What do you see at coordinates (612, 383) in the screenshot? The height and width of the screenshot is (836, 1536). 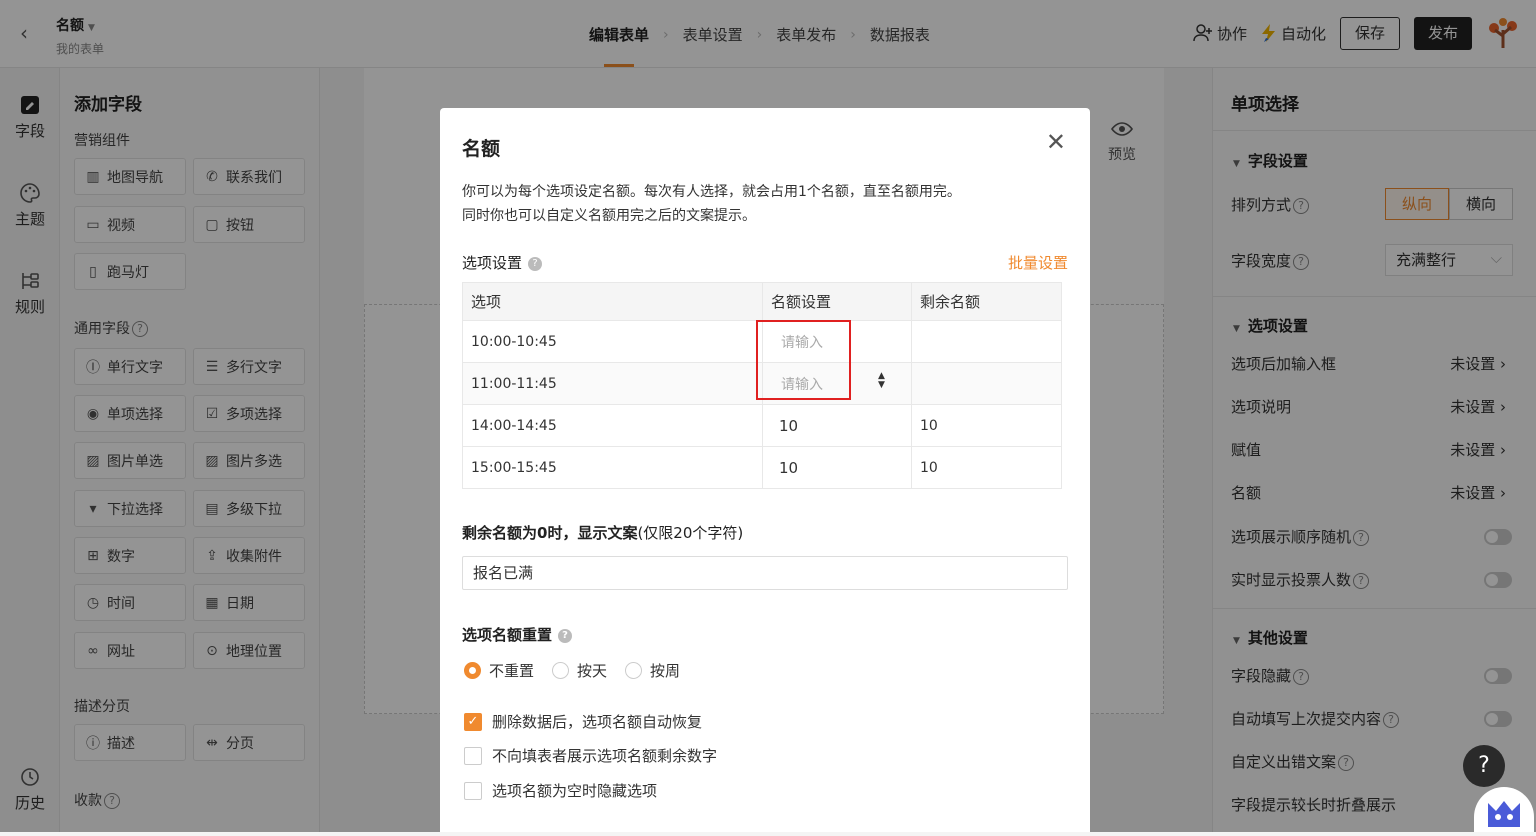 I see `option-cell: 11:00-11:45` at bounding box center [612, 383].